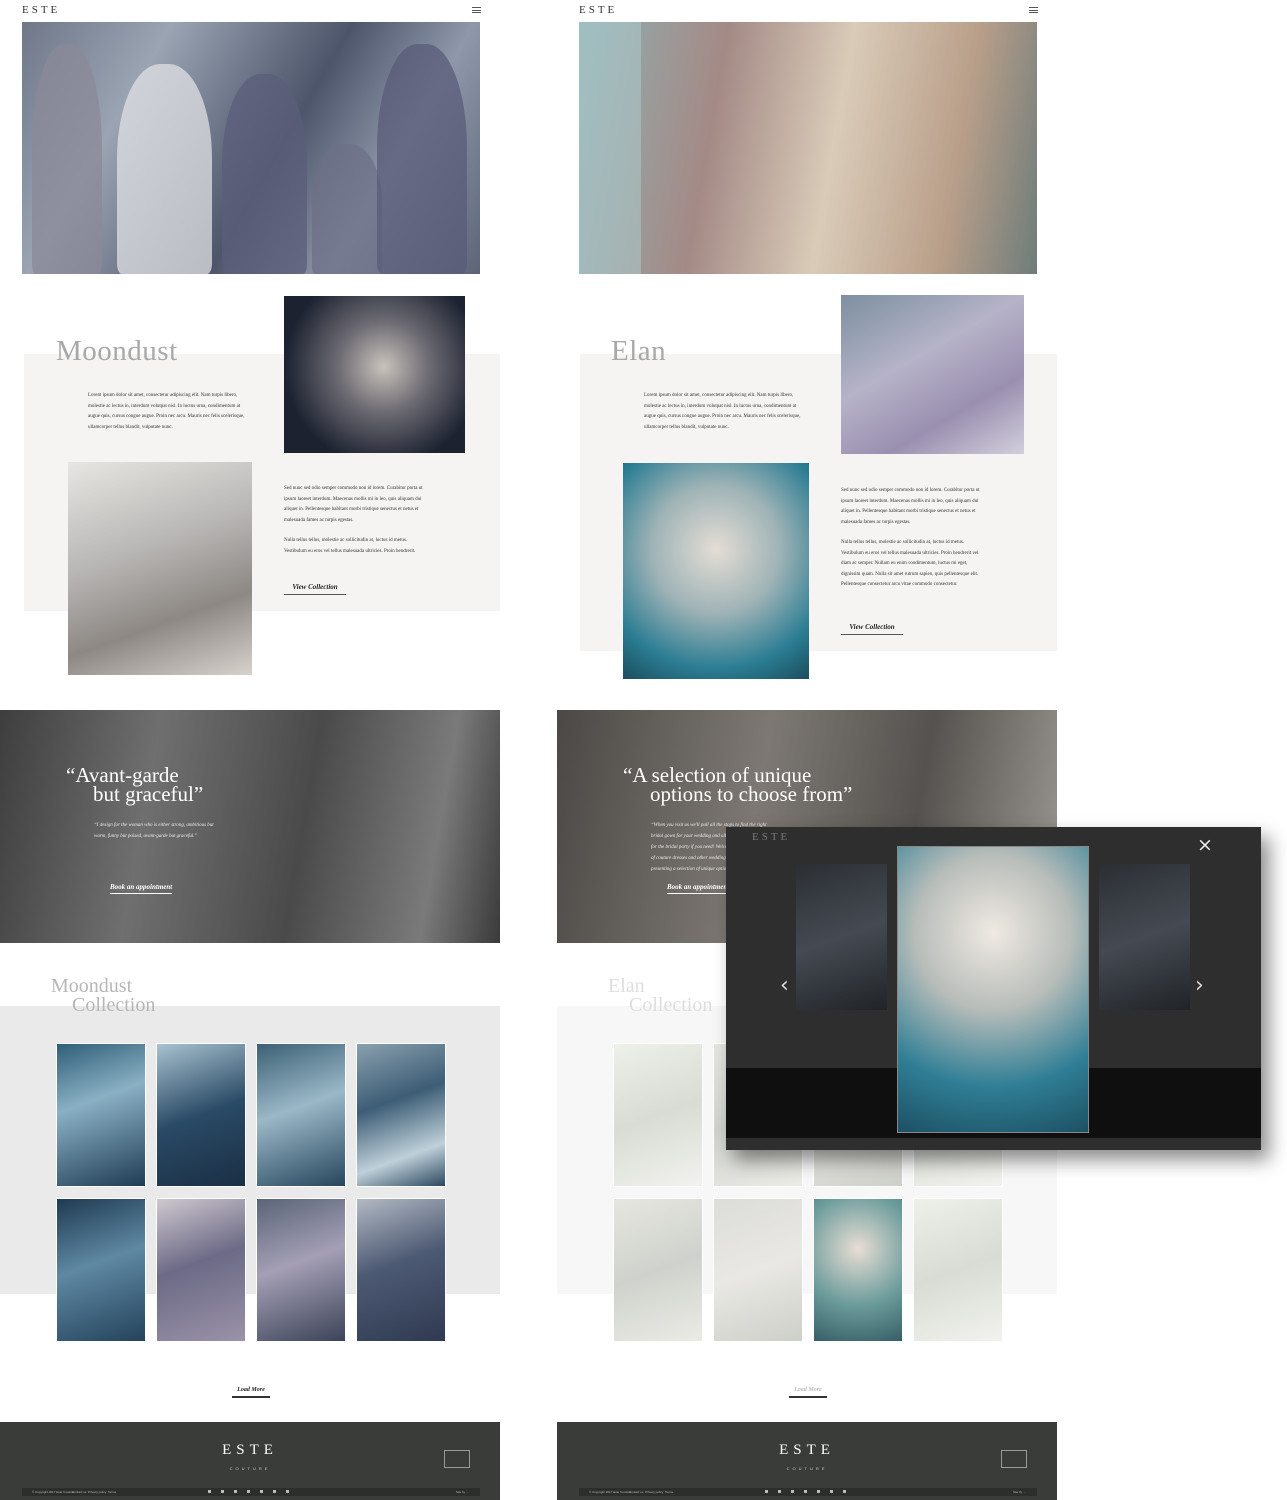 Image resolution: width=1287 pixels, height=1500 pixels. I want to click on lightbox-logo: ESTE, so click(771, 837).